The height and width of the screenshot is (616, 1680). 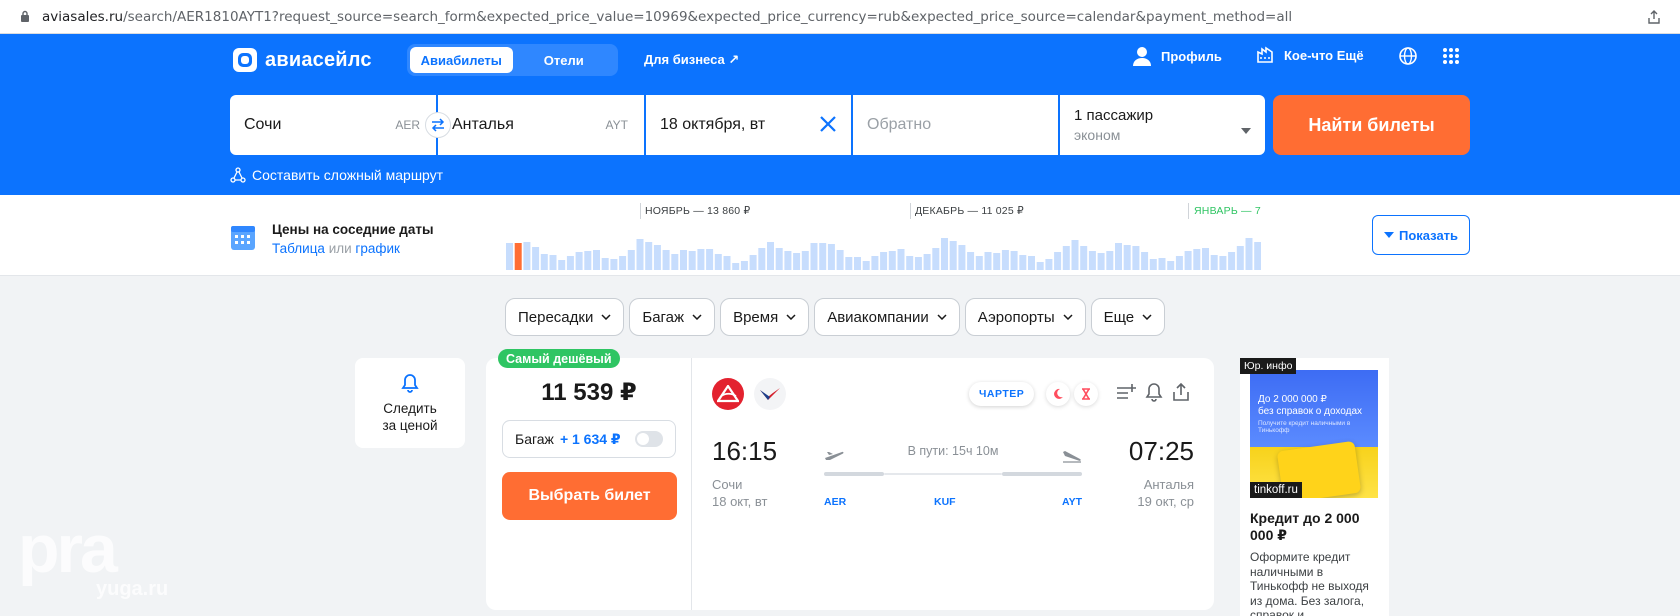 I want to click on apps-button, so click(x=1456, y=56).